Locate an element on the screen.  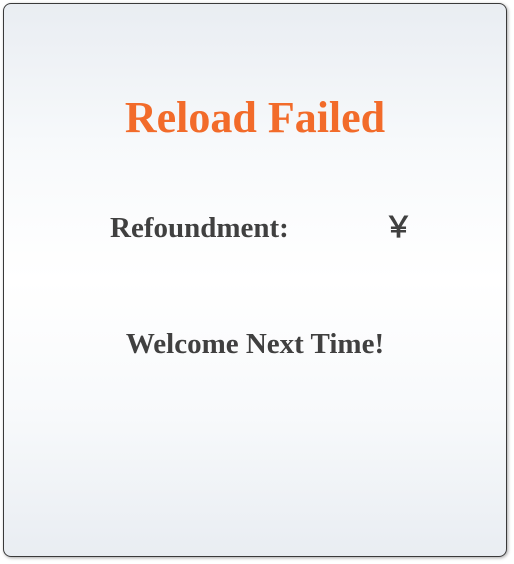
welcome-message: Welcome Next Time! is located at coordinates (255, 344).